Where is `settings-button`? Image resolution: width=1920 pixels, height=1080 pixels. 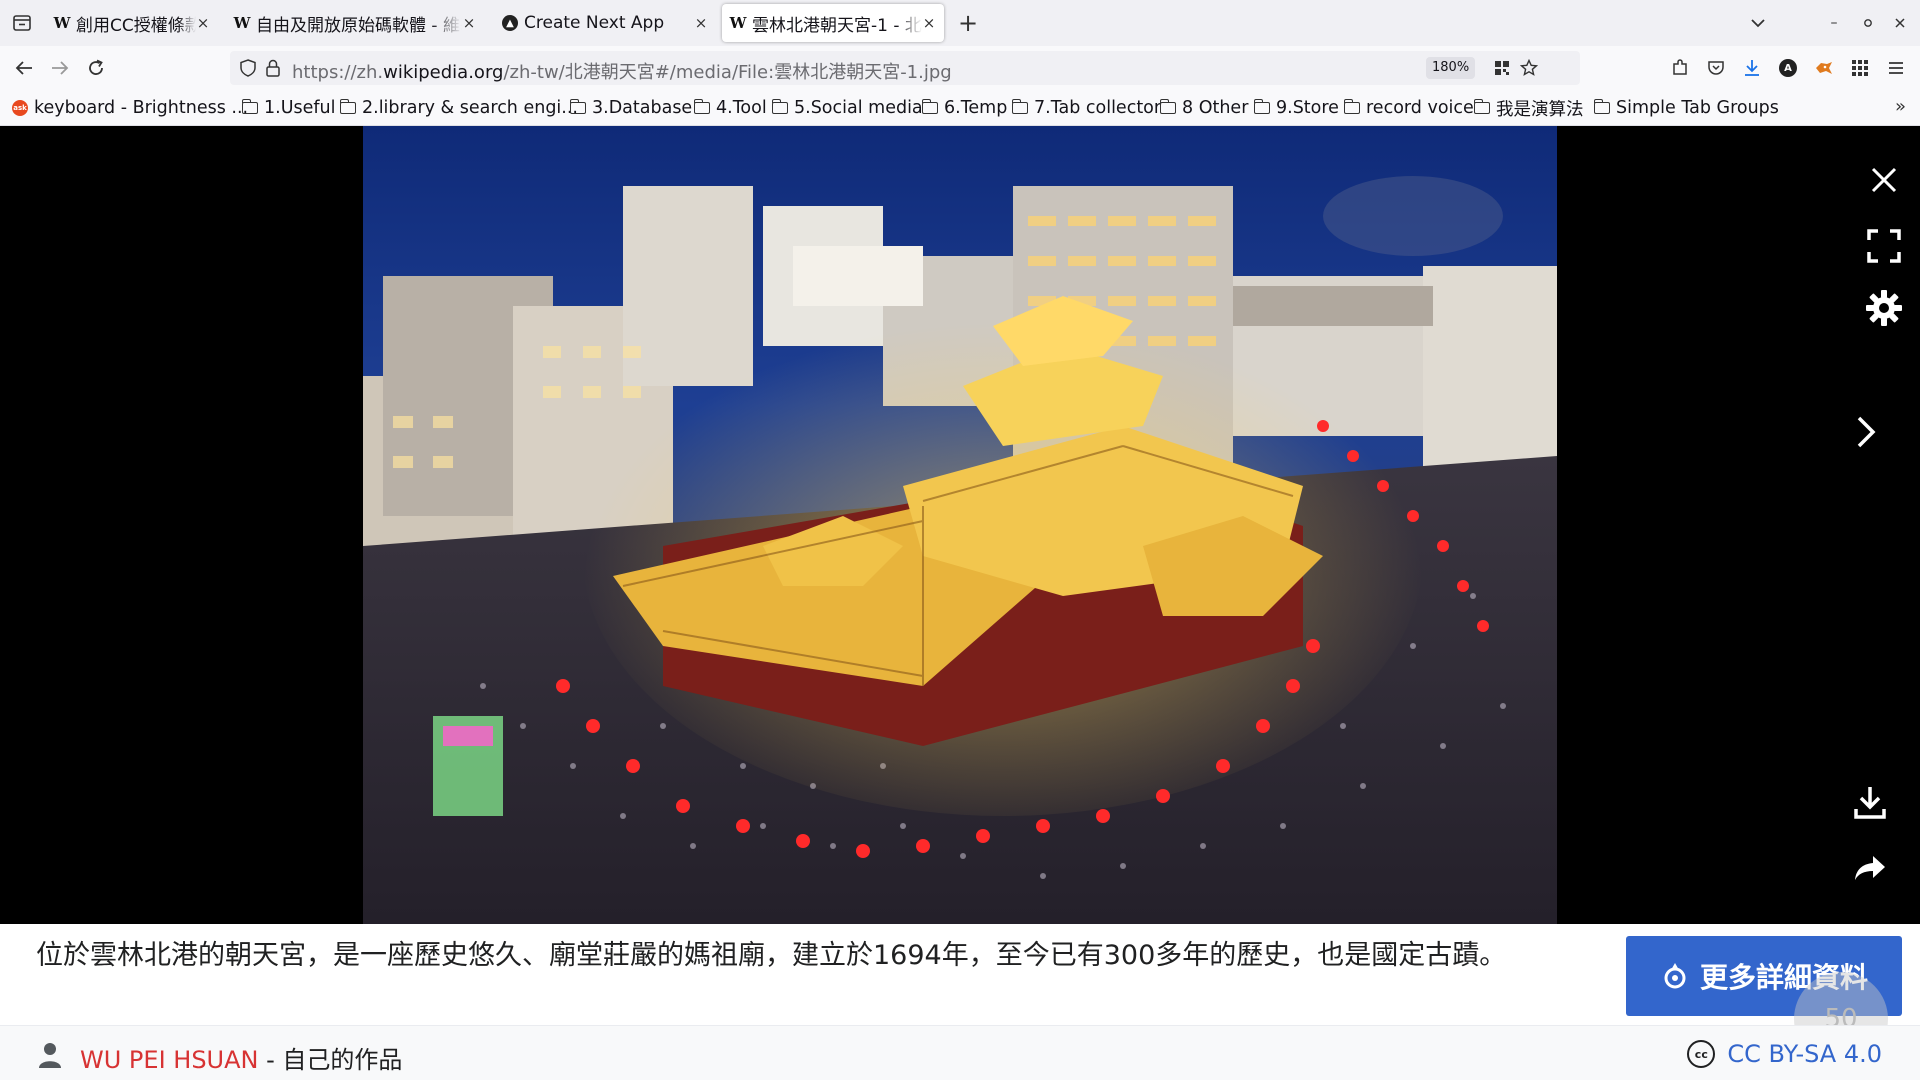 settings-button is located at coordinates (1884, 308).